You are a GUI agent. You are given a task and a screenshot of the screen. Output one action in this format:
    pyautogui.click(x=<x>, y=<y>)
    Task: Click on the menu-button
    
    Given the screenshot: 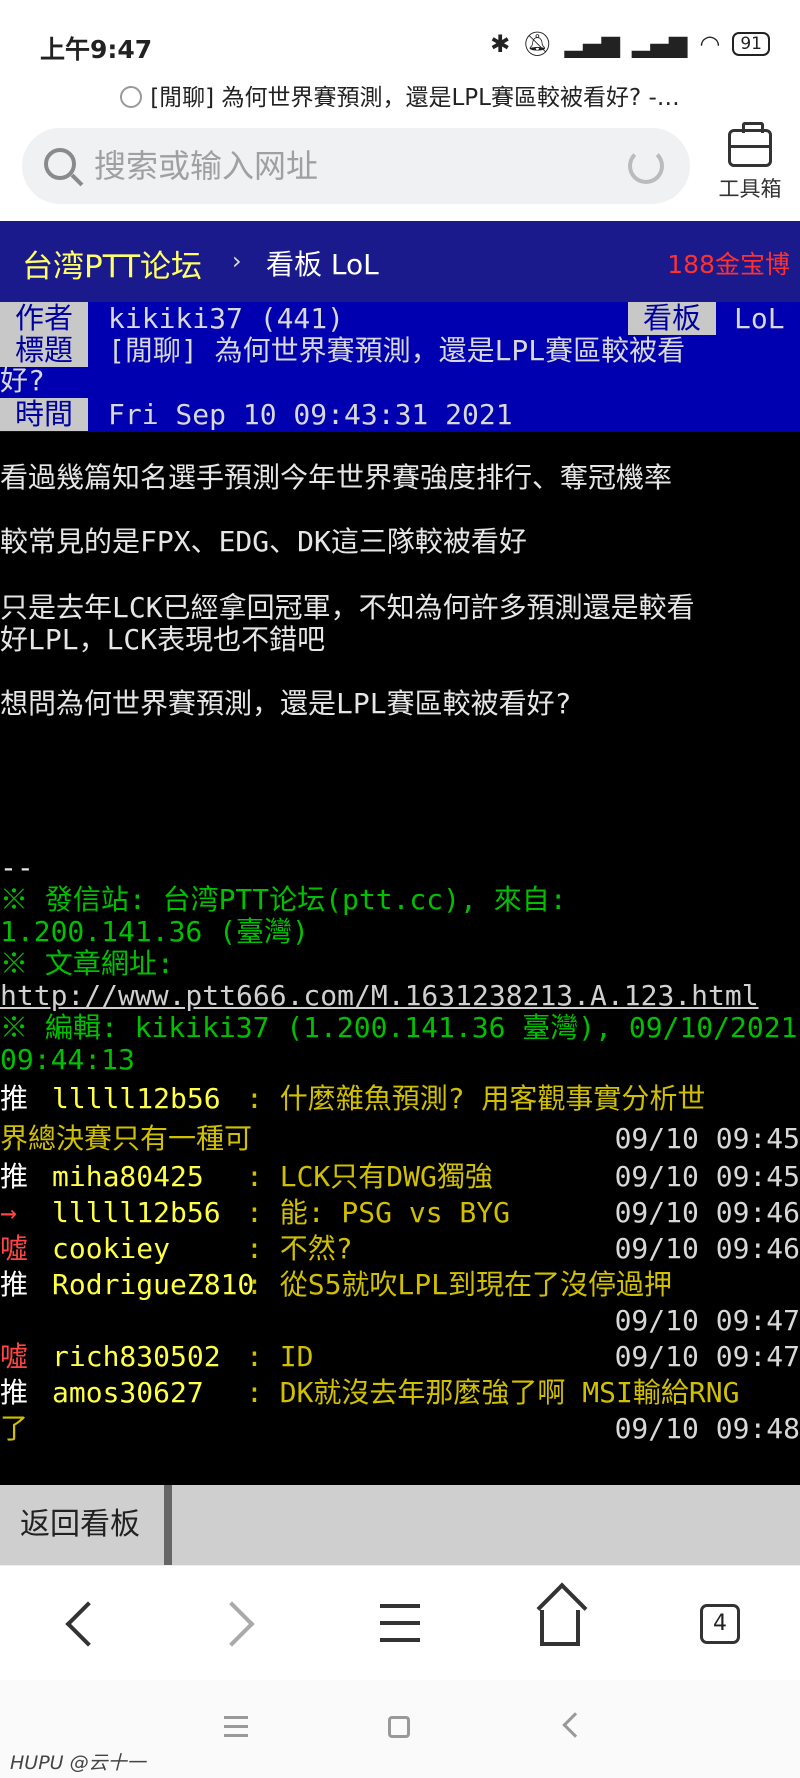 What is the action you would take?
    pyautogui.click(x=400, y=1623)
    